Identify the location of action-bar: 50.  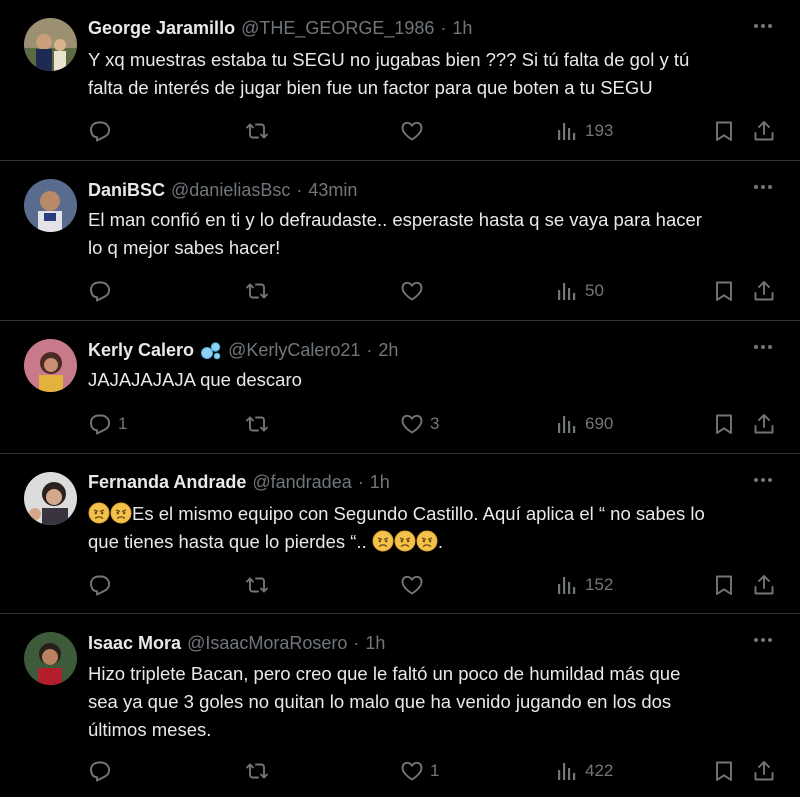
(433, 291).